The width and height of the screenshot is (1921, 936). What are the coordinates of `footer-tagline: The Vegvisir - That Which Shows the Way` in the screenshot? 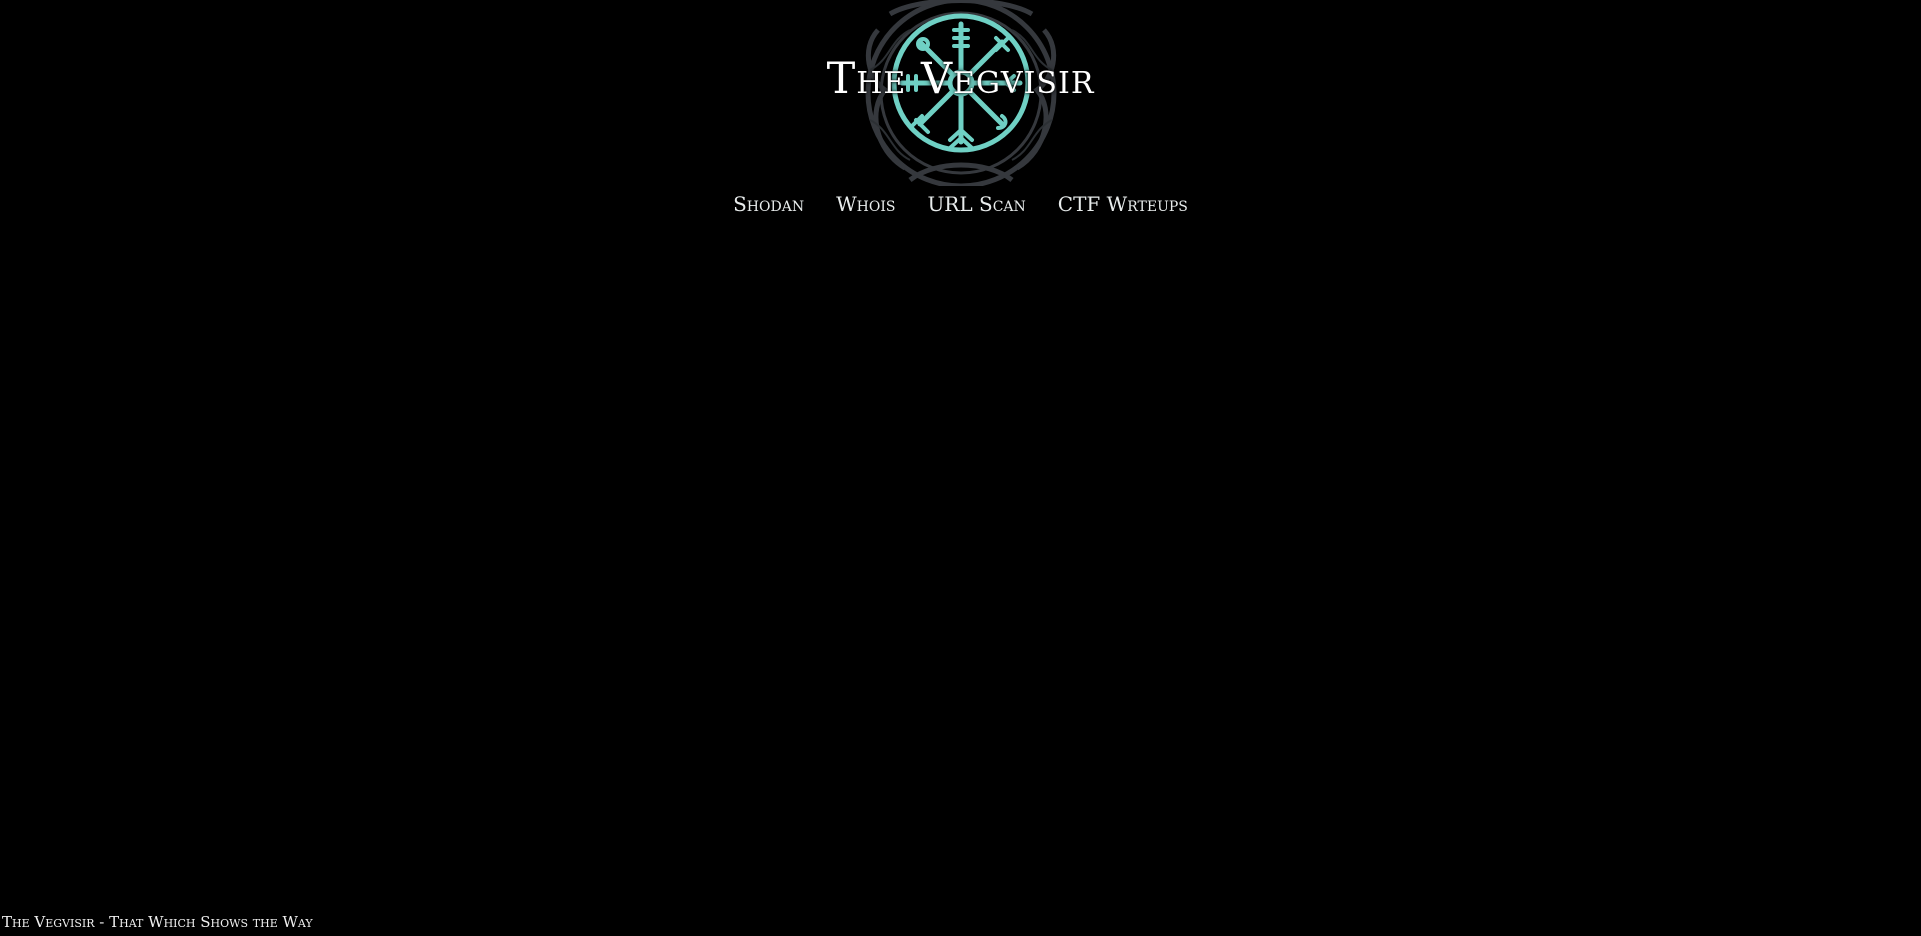 It's located at (157, 922).